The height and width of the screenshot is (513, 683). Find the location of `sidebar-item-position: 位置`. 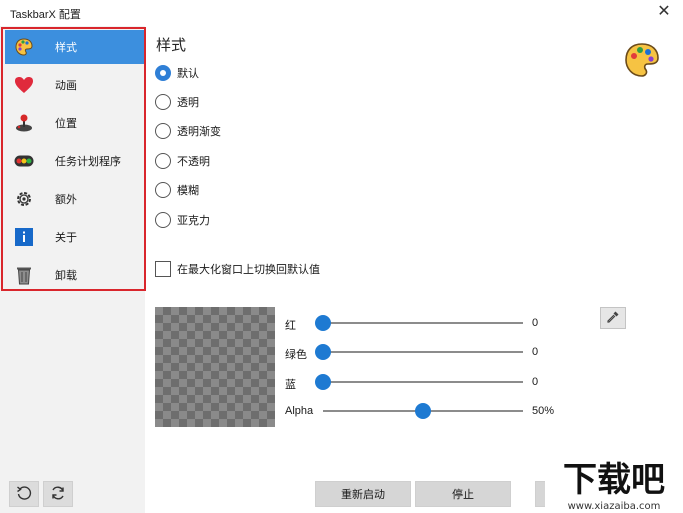

sidebar-item-position: 位置 is located at coordinates (74, 123).